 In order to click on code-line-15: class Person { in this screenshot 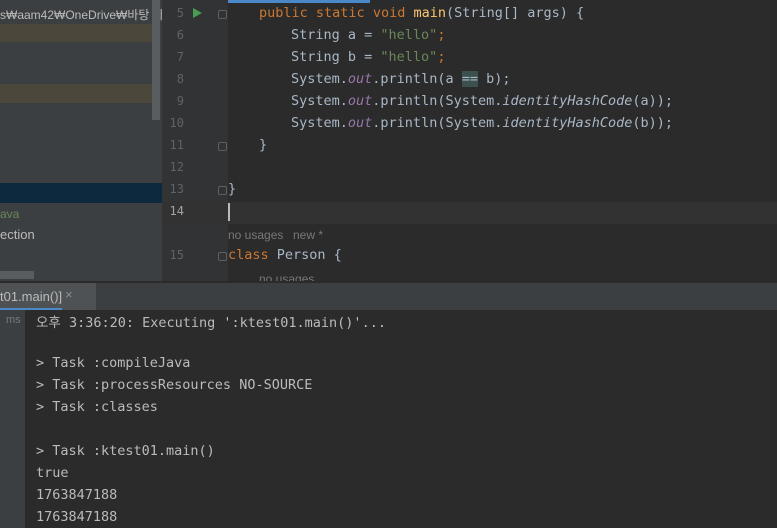, I will do `click(285, 255)`.